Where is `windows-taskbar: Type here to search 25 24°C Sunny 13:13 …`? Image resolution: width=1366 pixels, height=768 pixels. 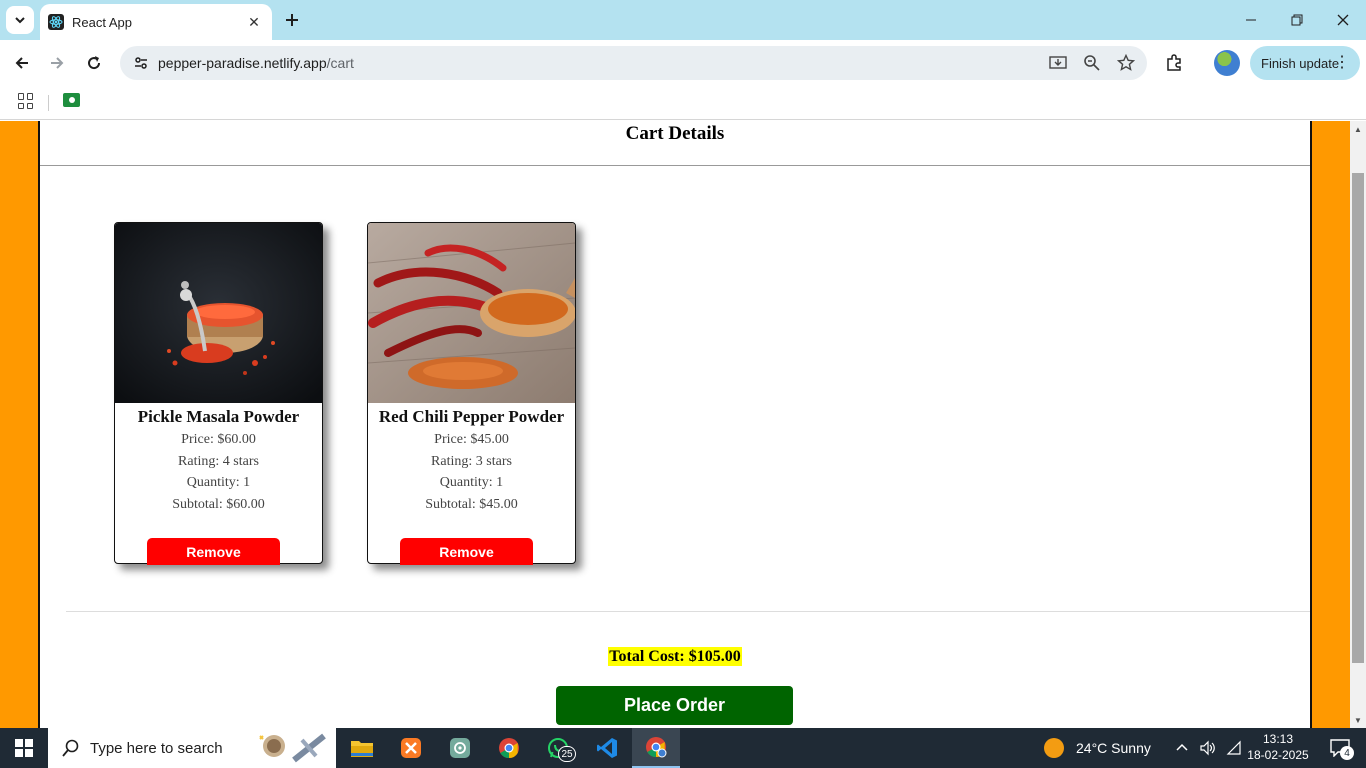 windows-taskbar: Type here to search 25 24°C Sunny 13:13 … is located at coordinates (683, 748).